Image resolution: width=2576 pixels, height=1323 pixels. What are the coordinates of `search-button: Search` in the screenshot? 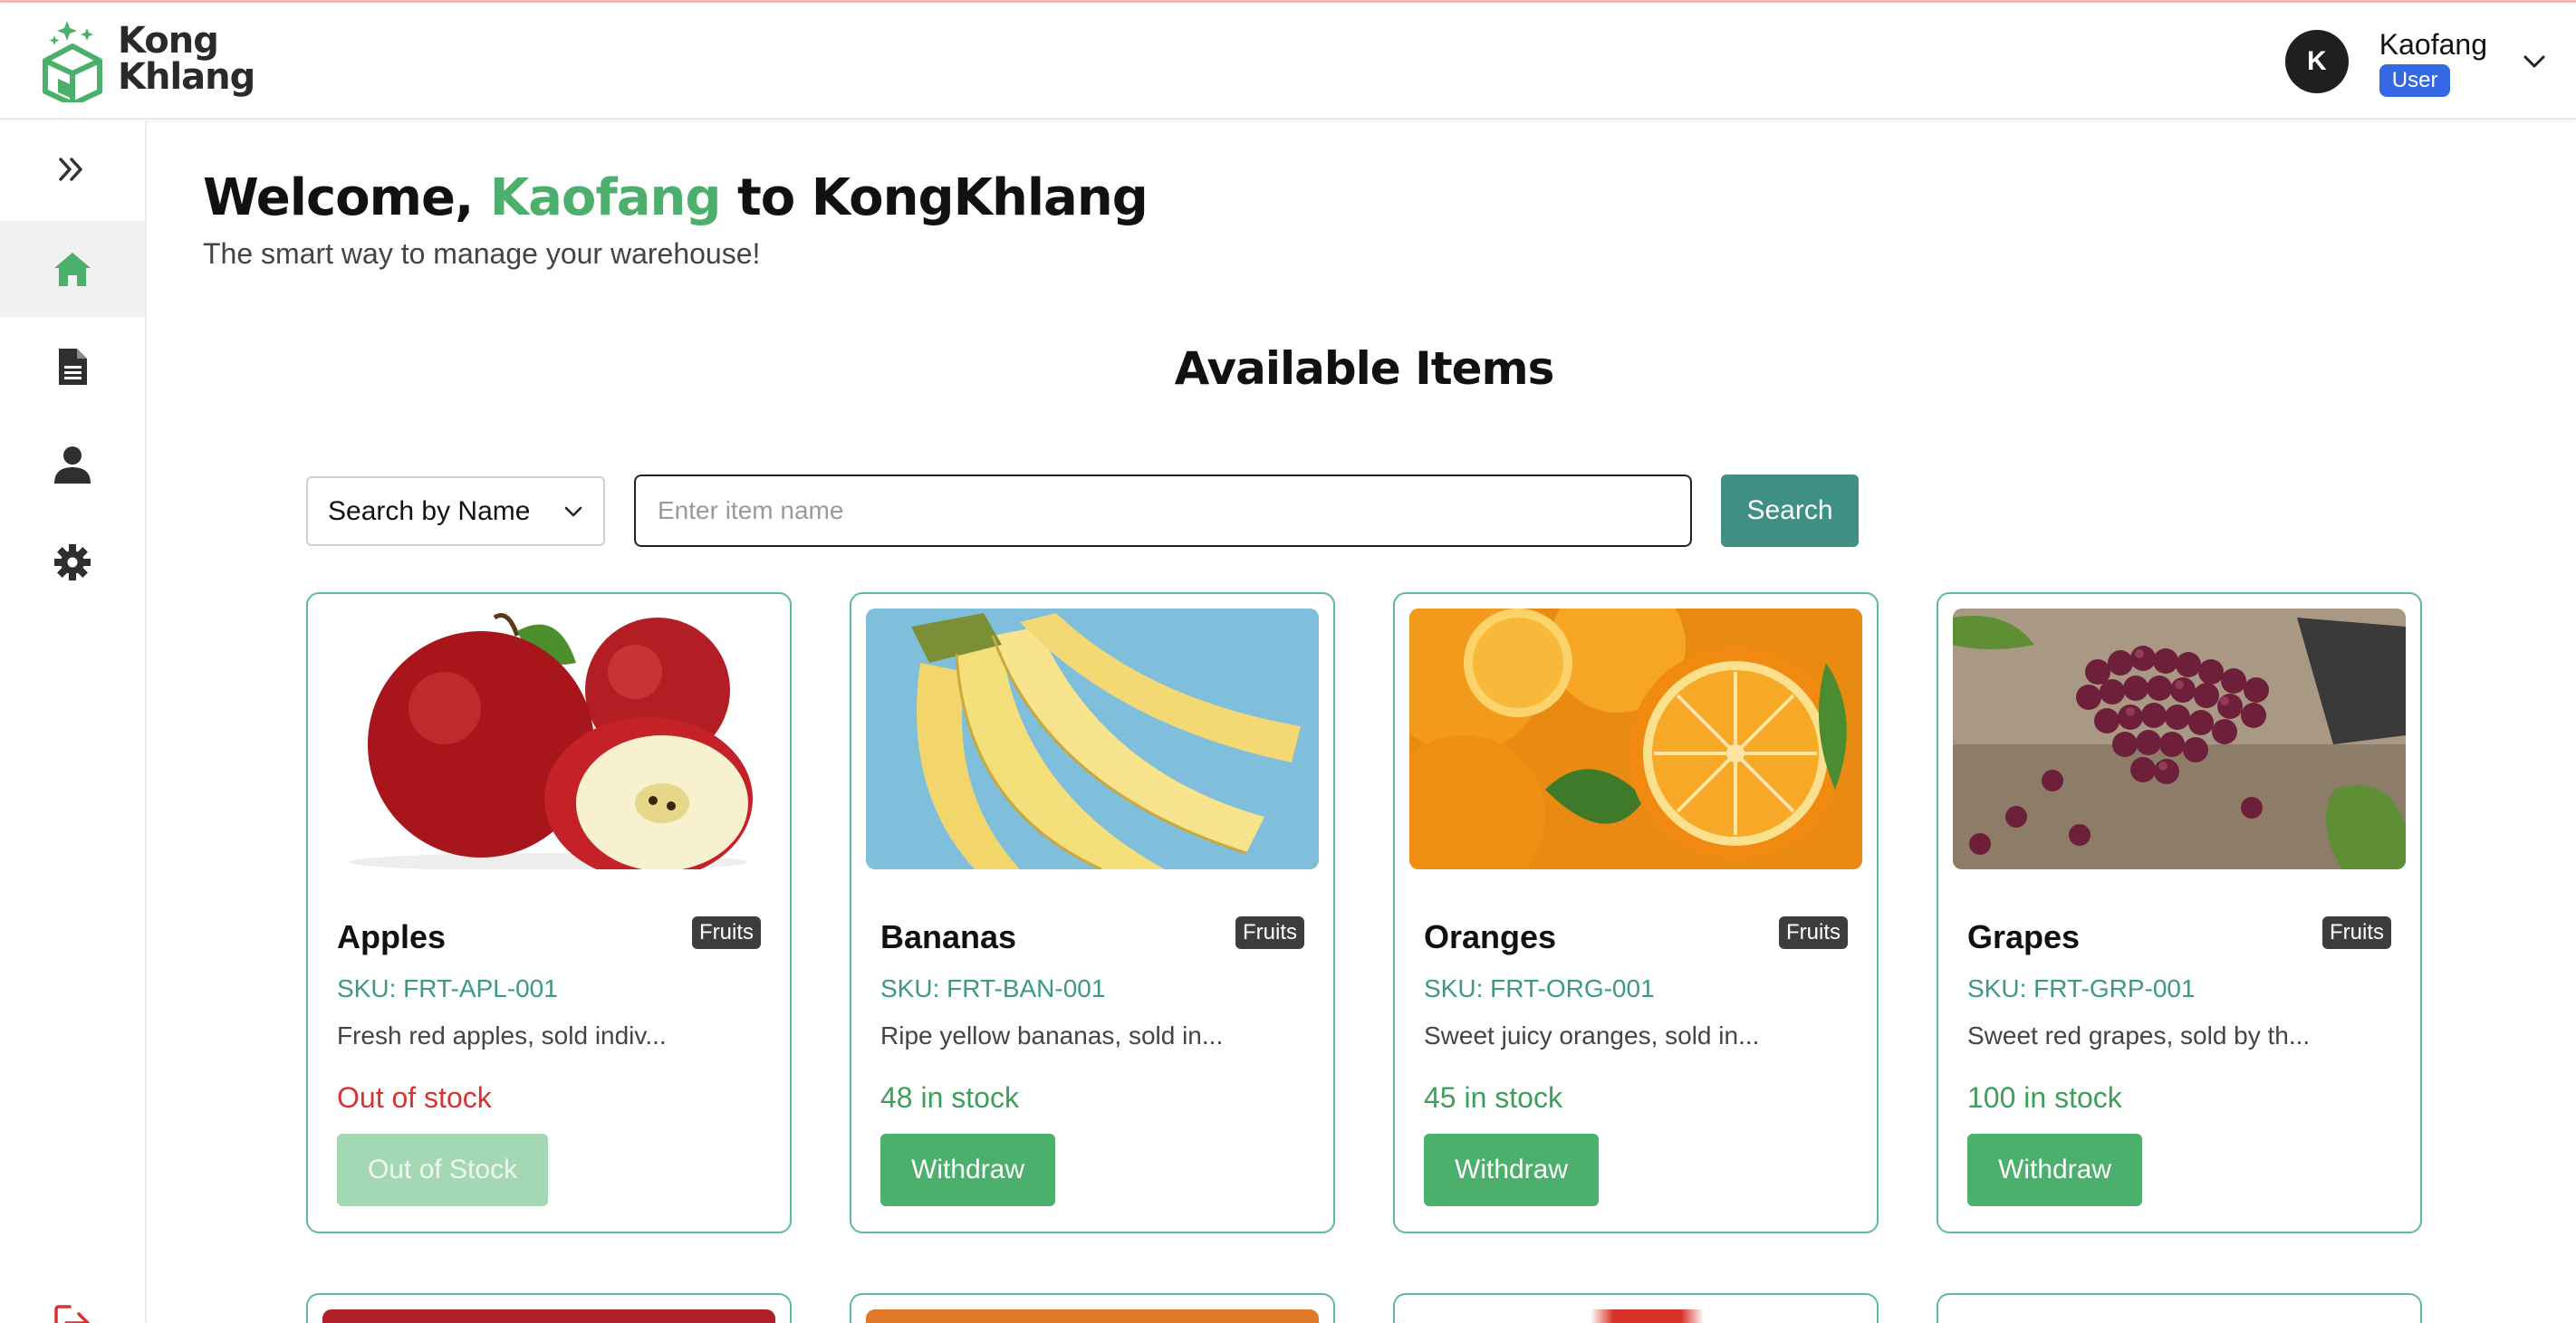 It's located at (1790, 511).